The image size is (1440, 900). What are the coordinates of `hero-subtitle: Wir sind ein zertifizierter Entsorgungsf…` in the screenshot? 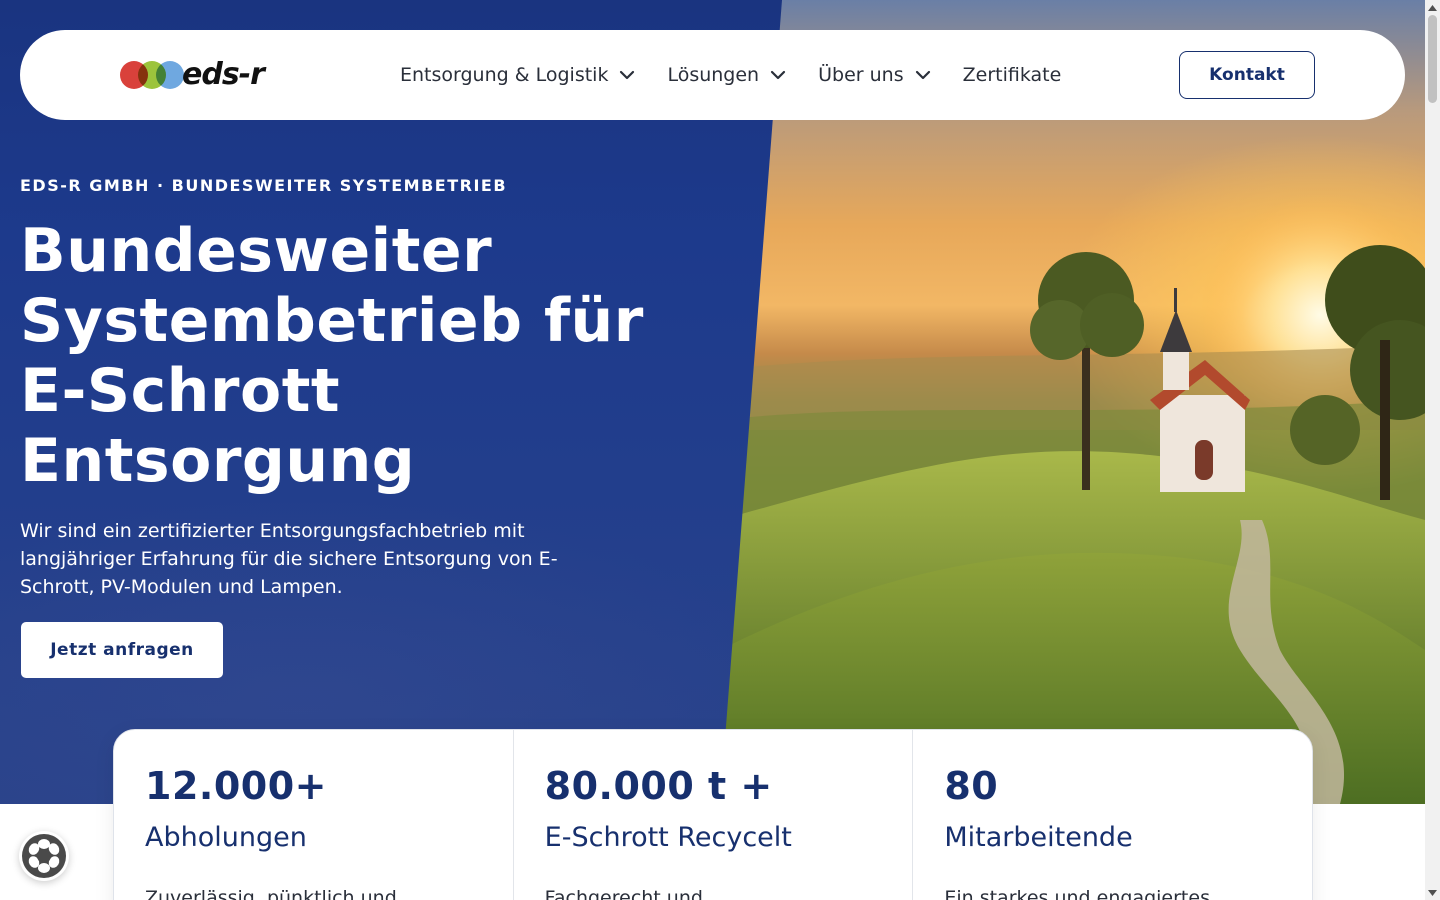 It's located at (289, 559).